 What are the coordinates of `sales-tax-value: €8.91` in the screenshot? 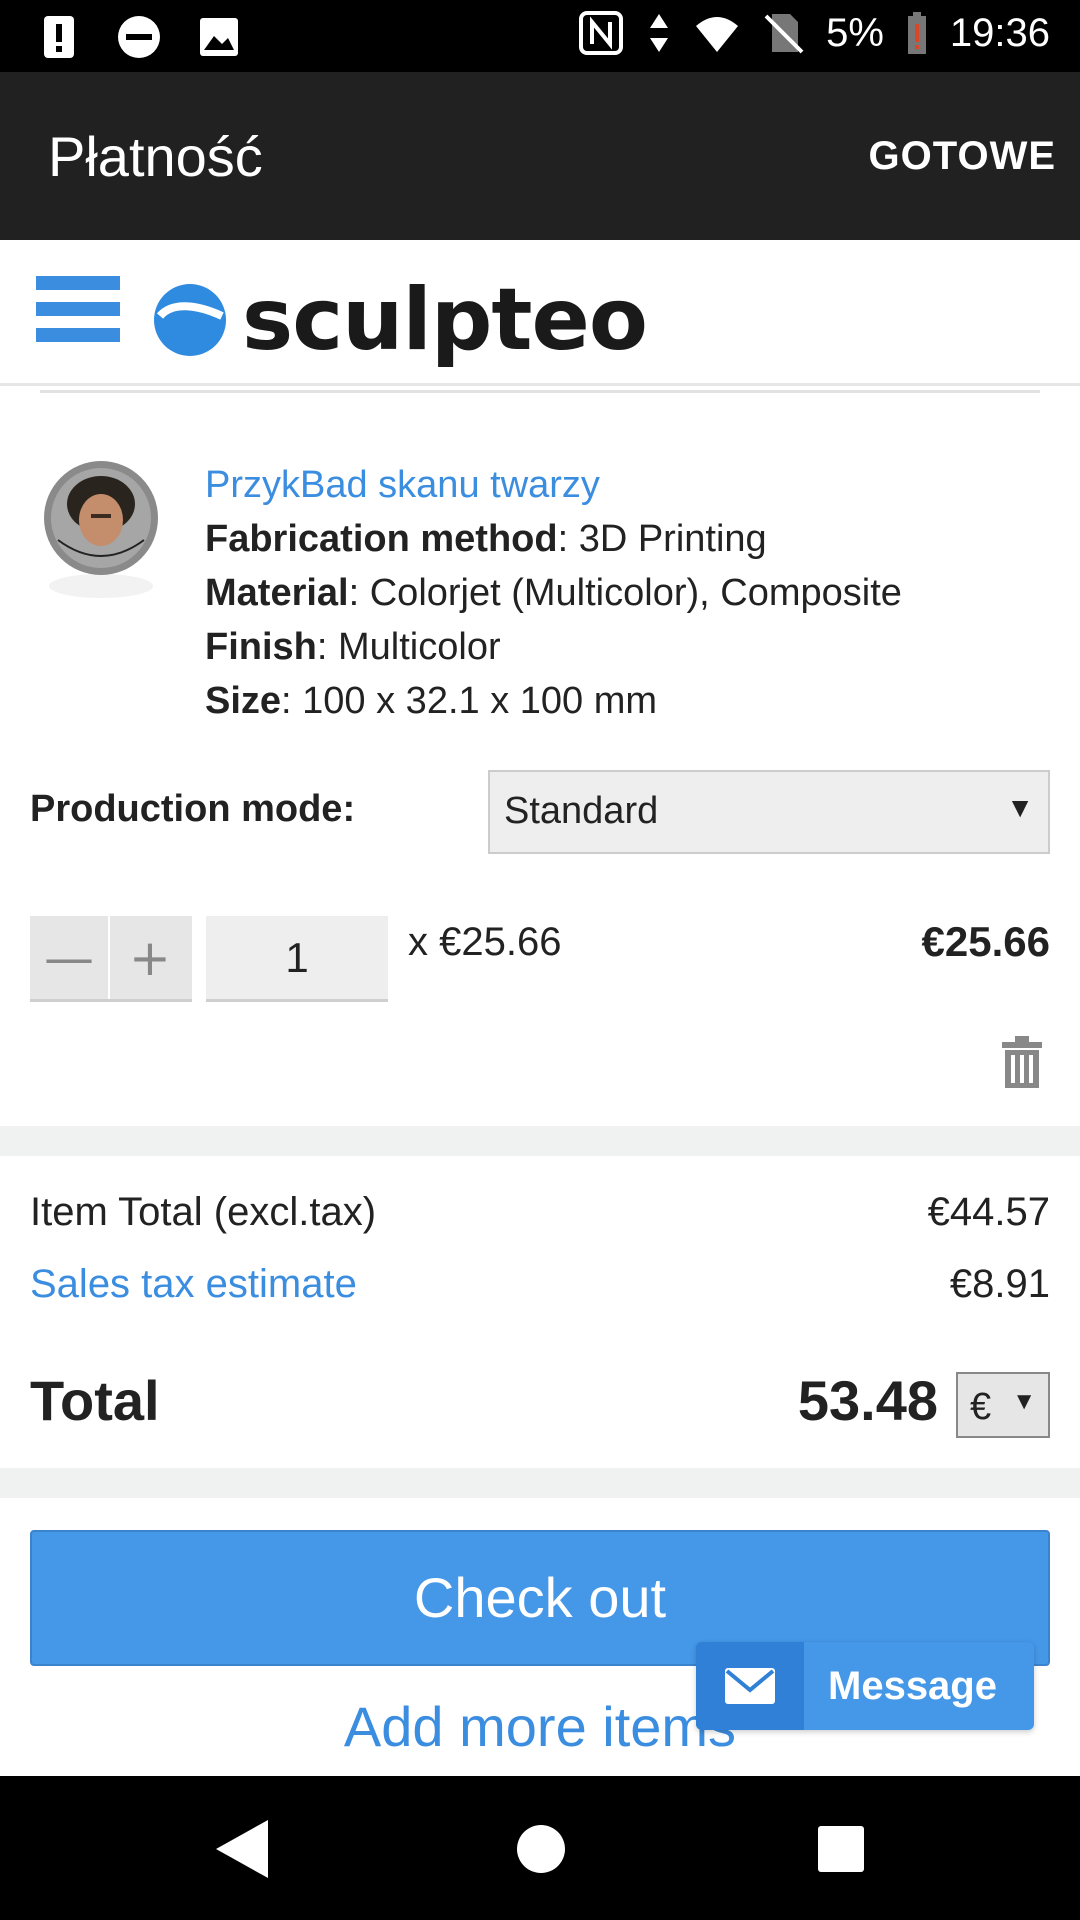 It's located at (999, 1284).